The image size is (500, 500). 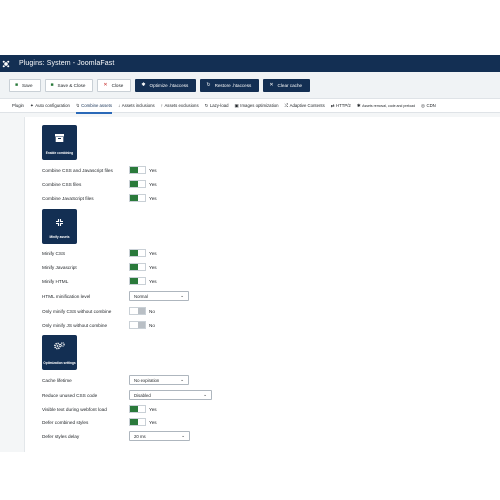 I want to click on close-icon: ✕, so click(x=271, y=84).